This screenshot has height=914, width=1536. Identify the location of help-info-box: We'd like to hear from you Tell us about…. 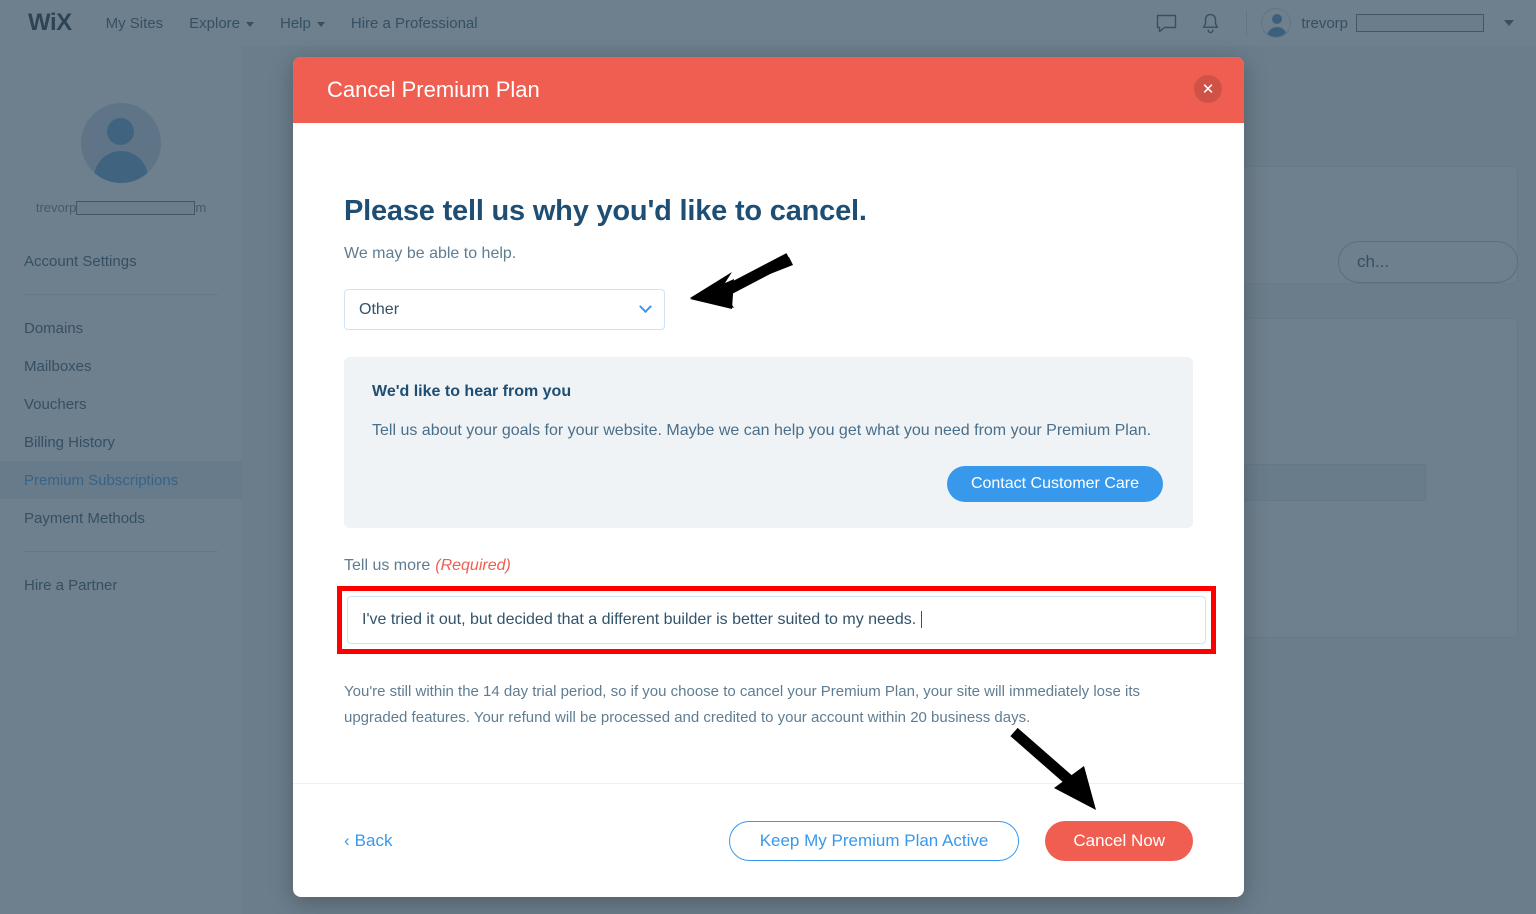
(768, 442).